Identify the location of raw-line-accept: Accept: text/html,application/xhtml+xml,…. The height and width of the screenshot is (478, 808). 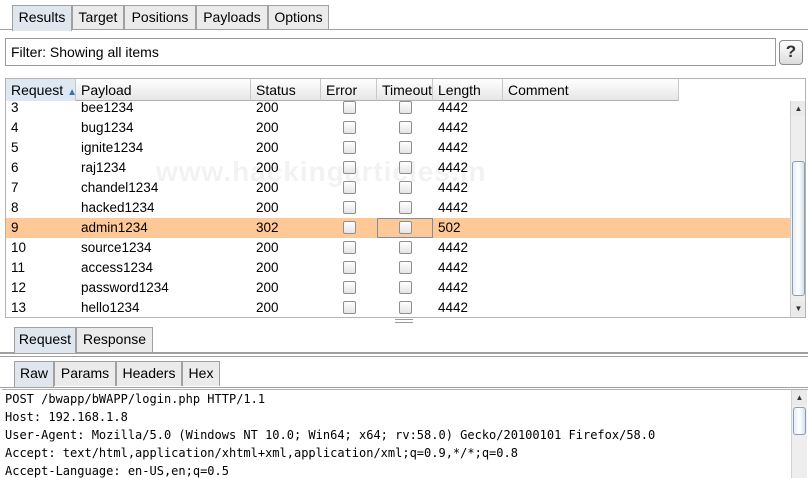
(261, 453).